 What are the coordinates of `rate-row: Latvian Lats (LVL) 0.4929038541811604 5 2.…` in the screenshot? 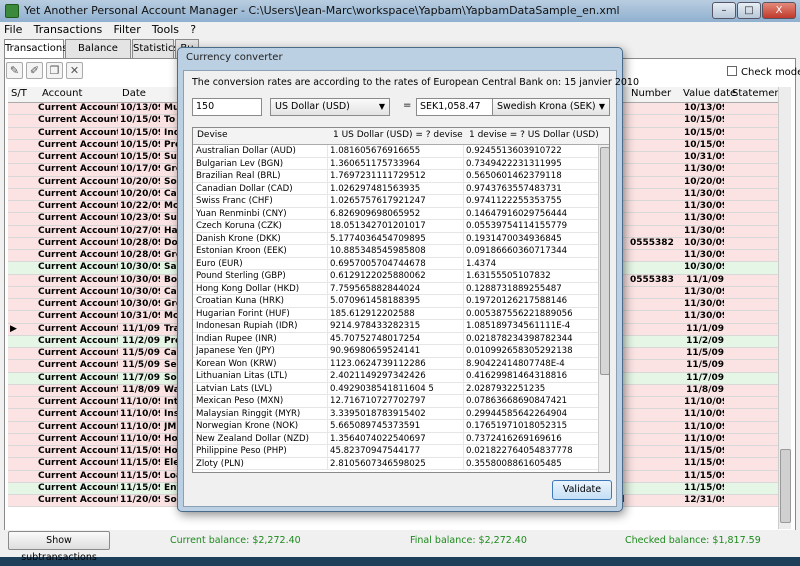 It's located at (395, 388).